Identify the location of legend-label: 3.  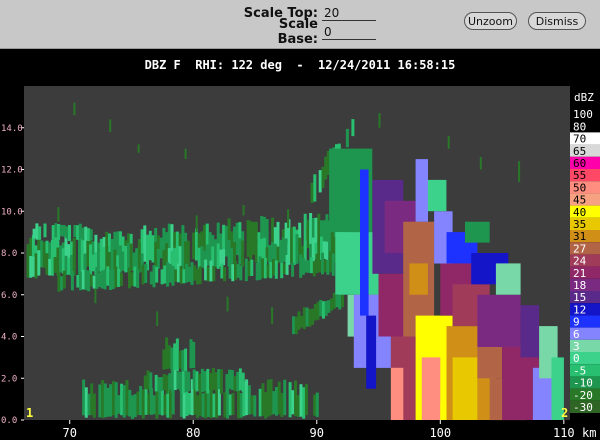
(576, 346).